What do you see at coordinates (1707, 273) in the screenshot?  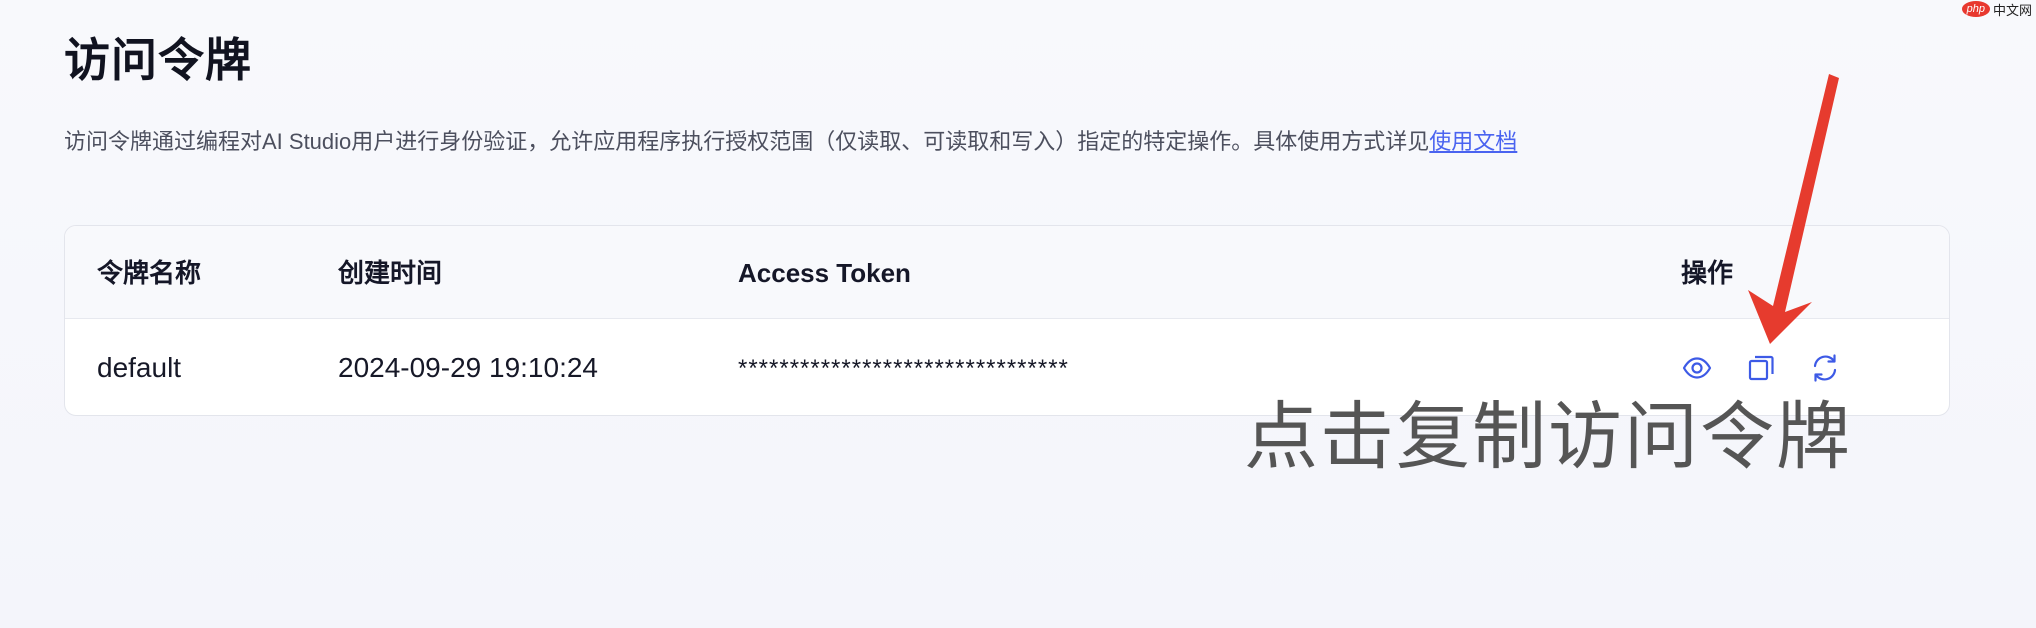 I see `column-header-actions: 操作` at bounding box center [1707, 273].